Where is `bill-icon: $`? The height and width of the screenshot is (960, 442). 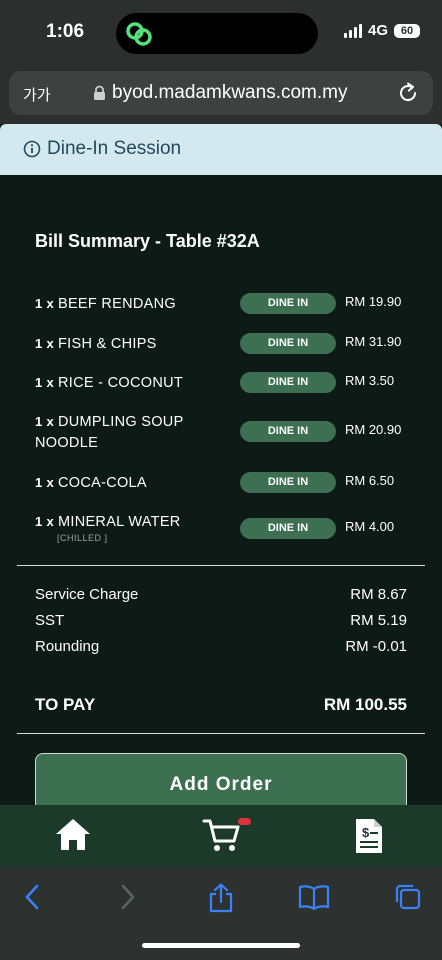 bill-icon: $ is located at coordinates (369, 836).